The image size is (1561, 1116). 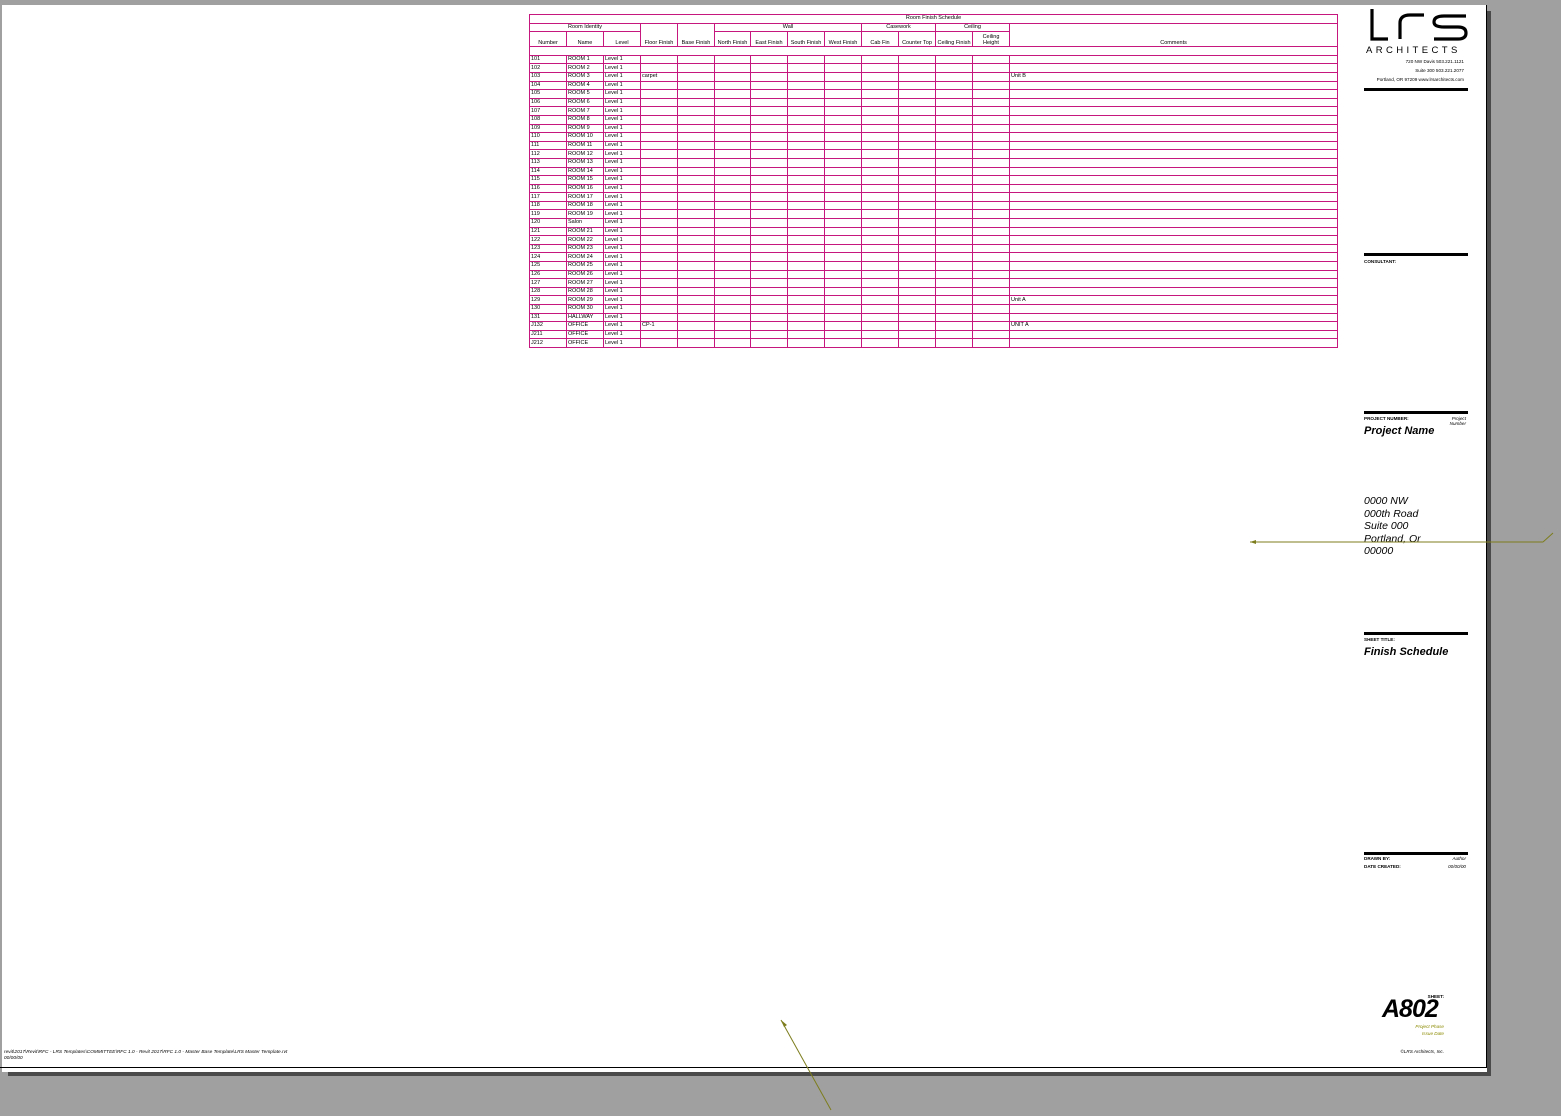 What do you see at coordinates (806, 1065) in the screenshot?
I see `leader-line-bottom` at bounding box center [806, 1065].